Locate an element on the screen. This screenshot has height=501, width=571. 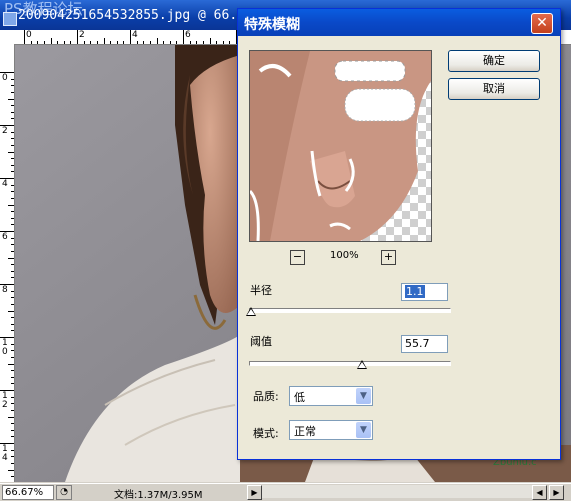
mode-value: 正常 is located at coordinates (305, 431).